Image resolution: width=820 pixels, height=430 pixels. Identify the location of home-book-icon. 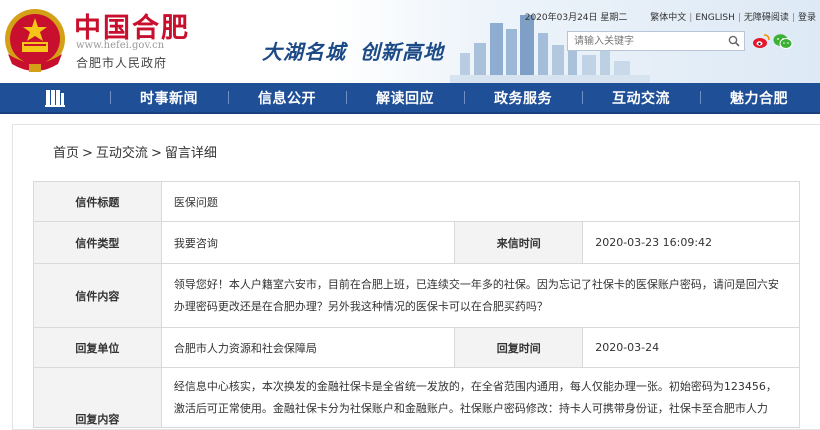
(55, 98).